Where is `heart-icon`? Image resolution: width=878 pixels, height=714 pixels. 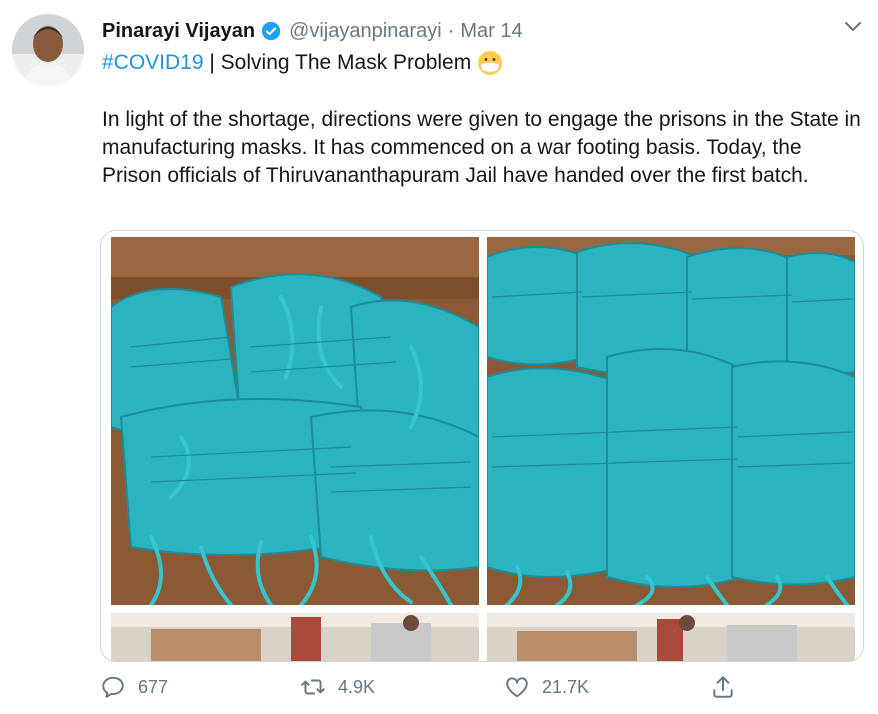
heart-icon is located at coordinates (517, 687).